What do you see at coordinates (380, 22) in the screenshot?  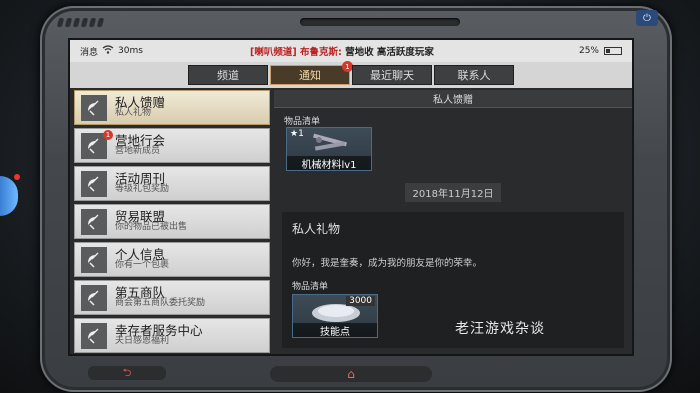 I see `frame-top-slot` at bounding box center [380, 22].